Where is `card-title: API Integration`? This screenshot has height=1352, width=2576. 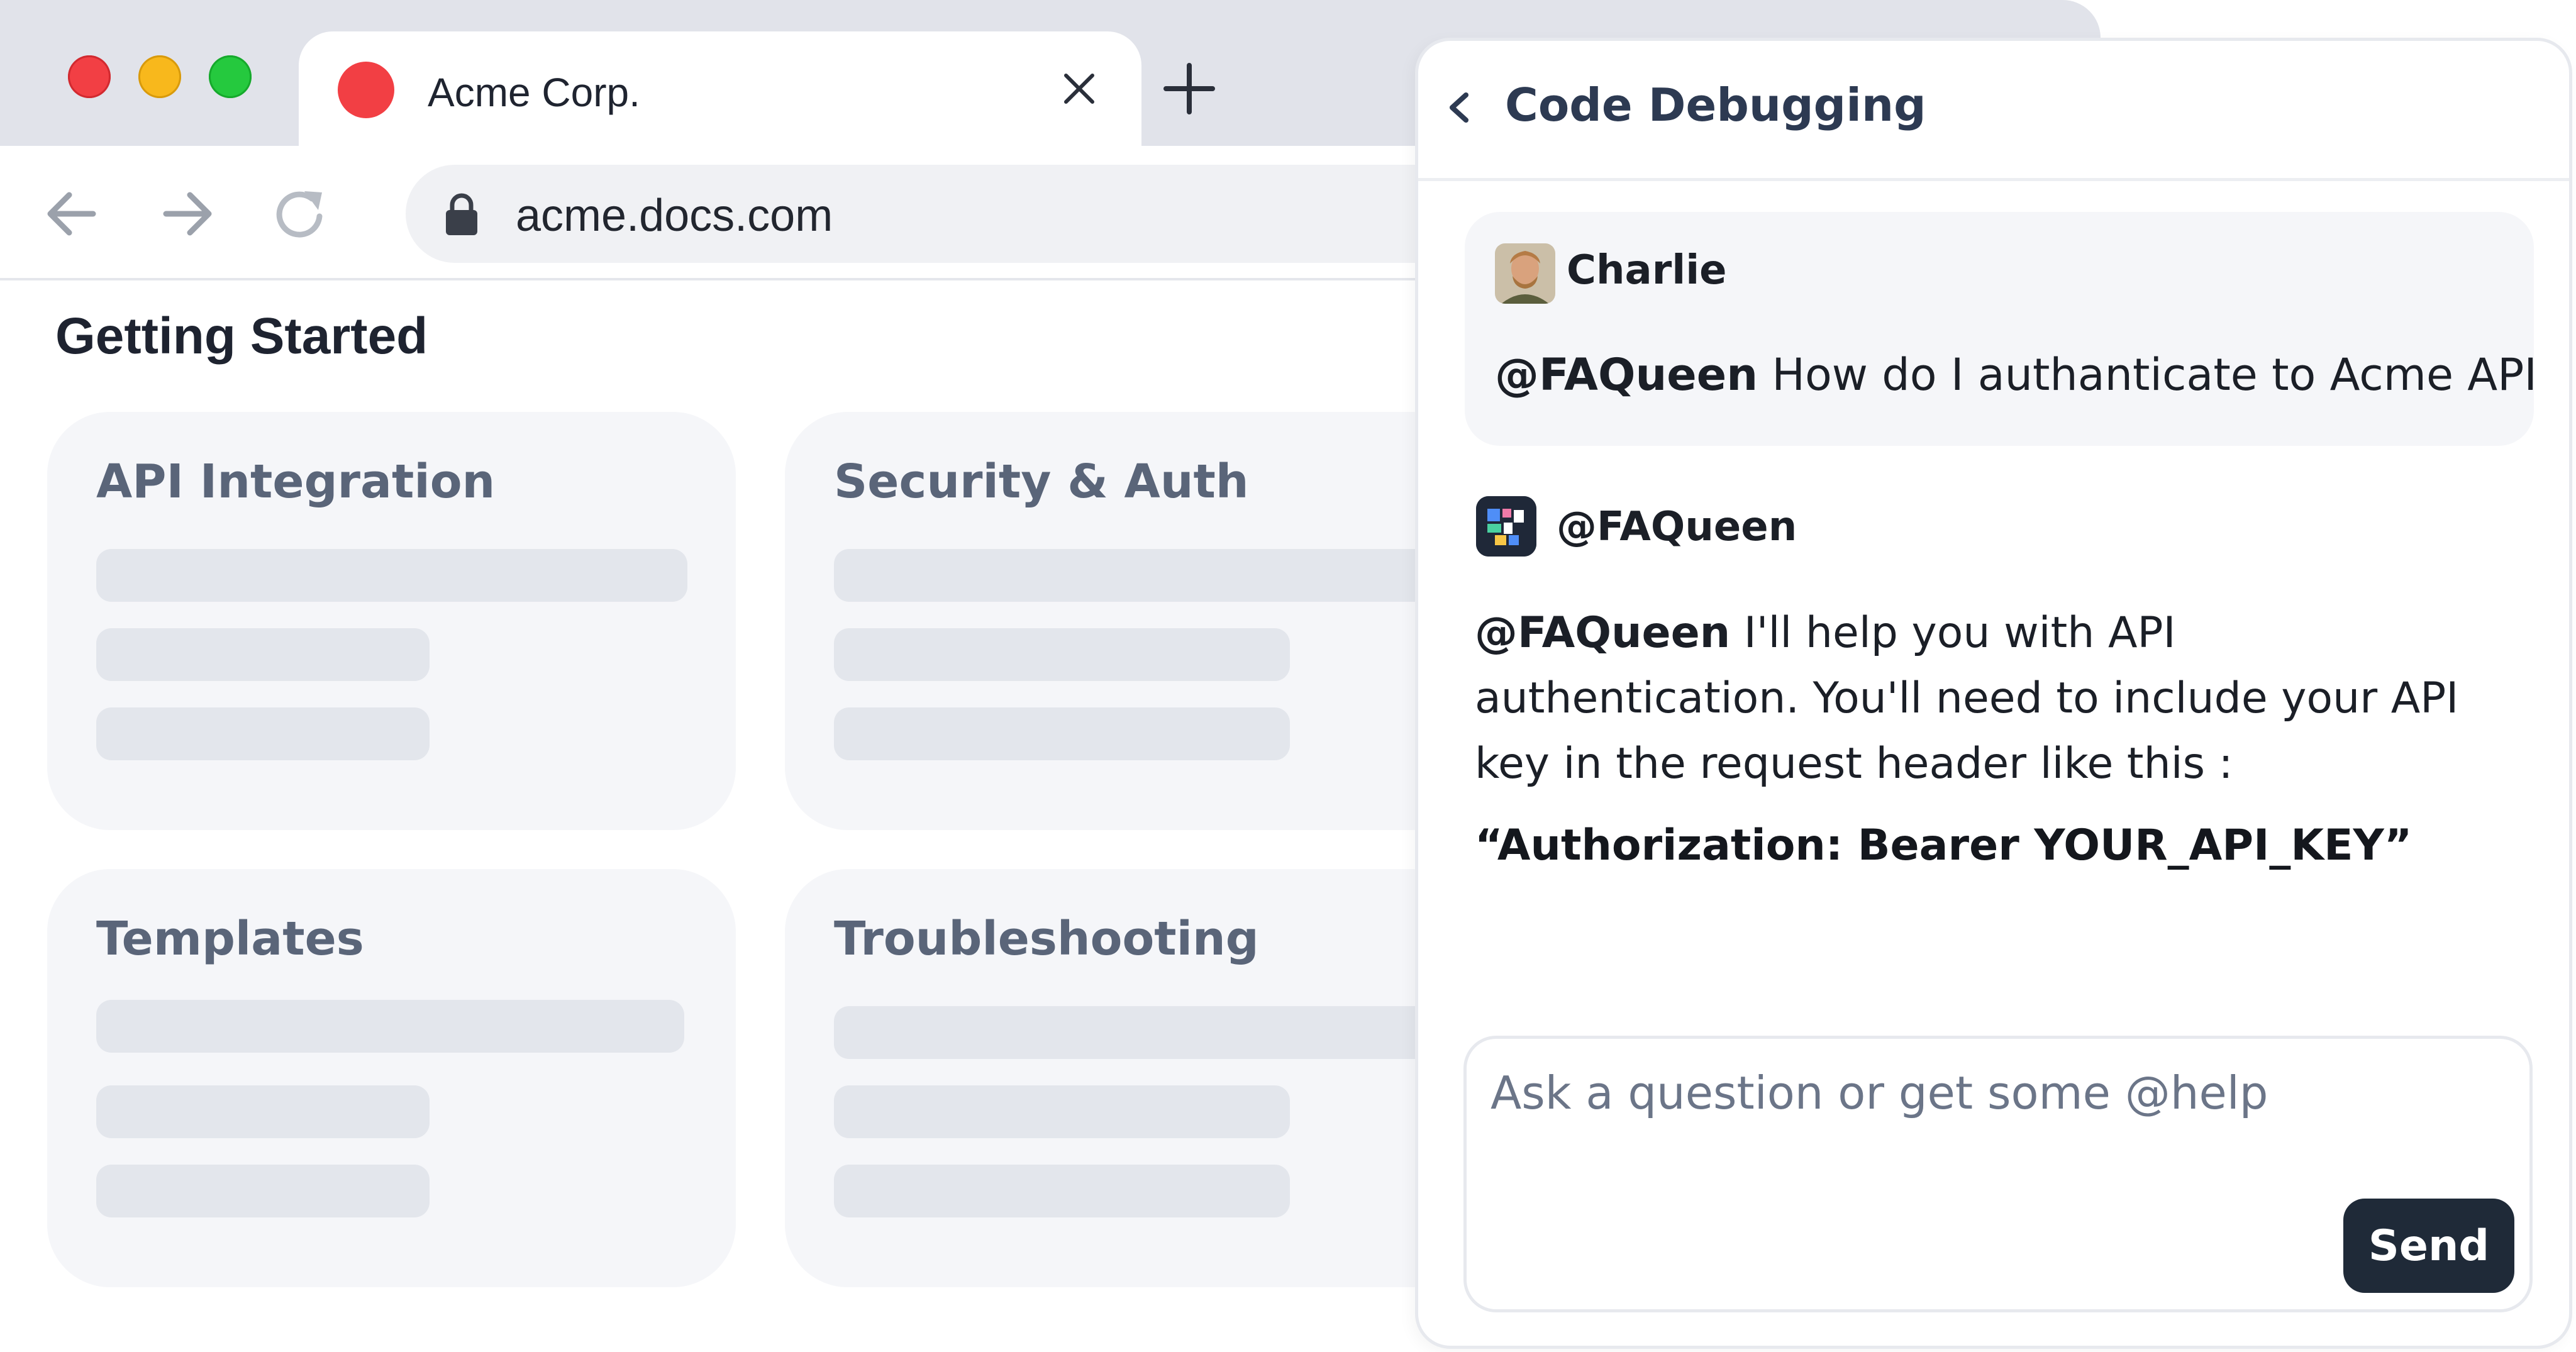 card-title: API Integration is located at coordinates (296, 482).